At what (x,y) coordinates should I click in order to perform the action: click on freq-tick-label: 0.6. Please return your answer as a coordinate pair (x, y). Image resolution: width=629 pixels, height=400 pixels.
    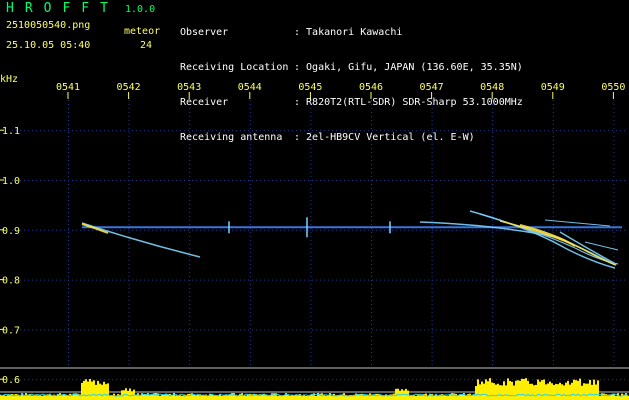
    Looking at the image, I should click on (11, 380).